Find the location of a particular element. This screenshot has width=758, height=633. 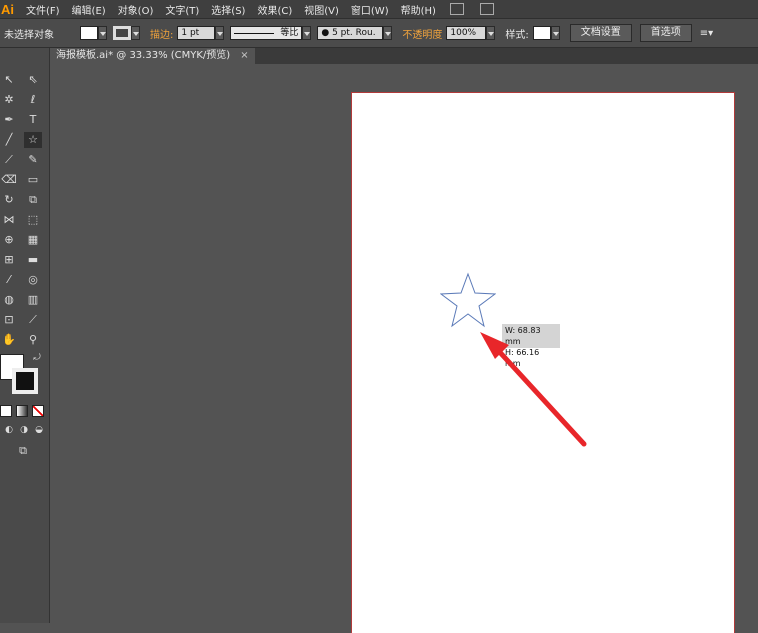

eyedropper-tool-icon: ⁄ is located at coordinates (9, 280).